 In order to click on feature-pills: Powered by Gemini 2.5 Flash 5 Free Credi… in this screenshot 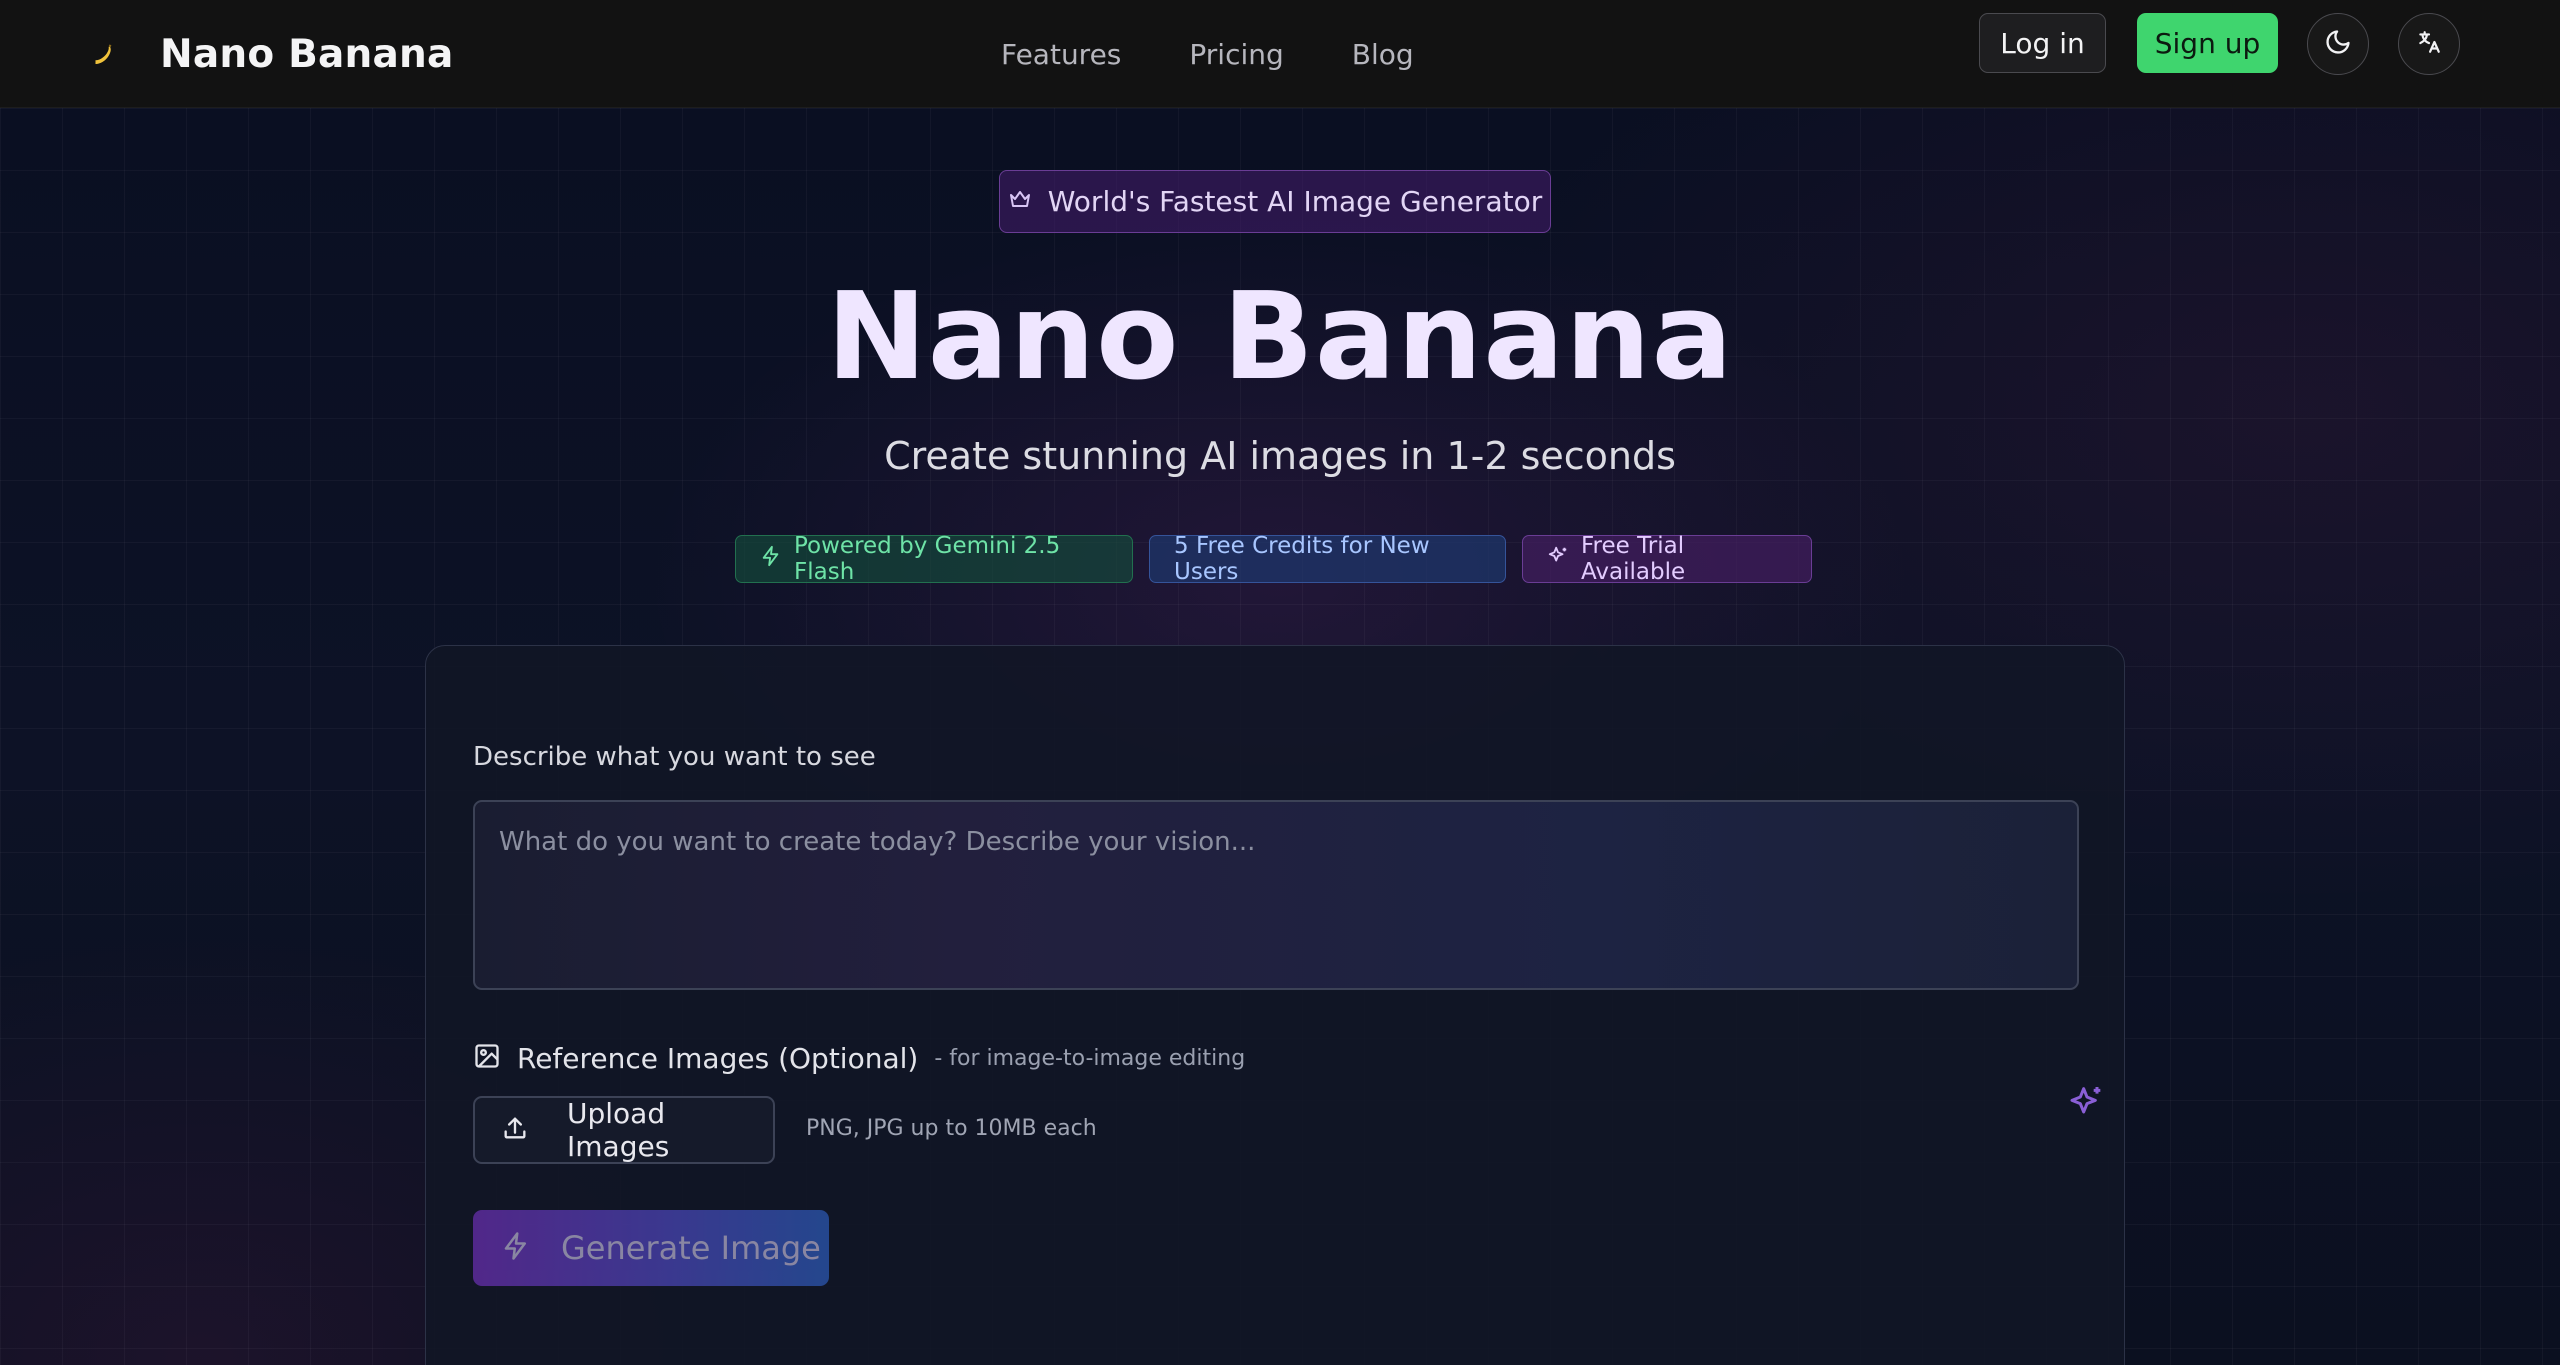, I will do `click(1273, 559)`.